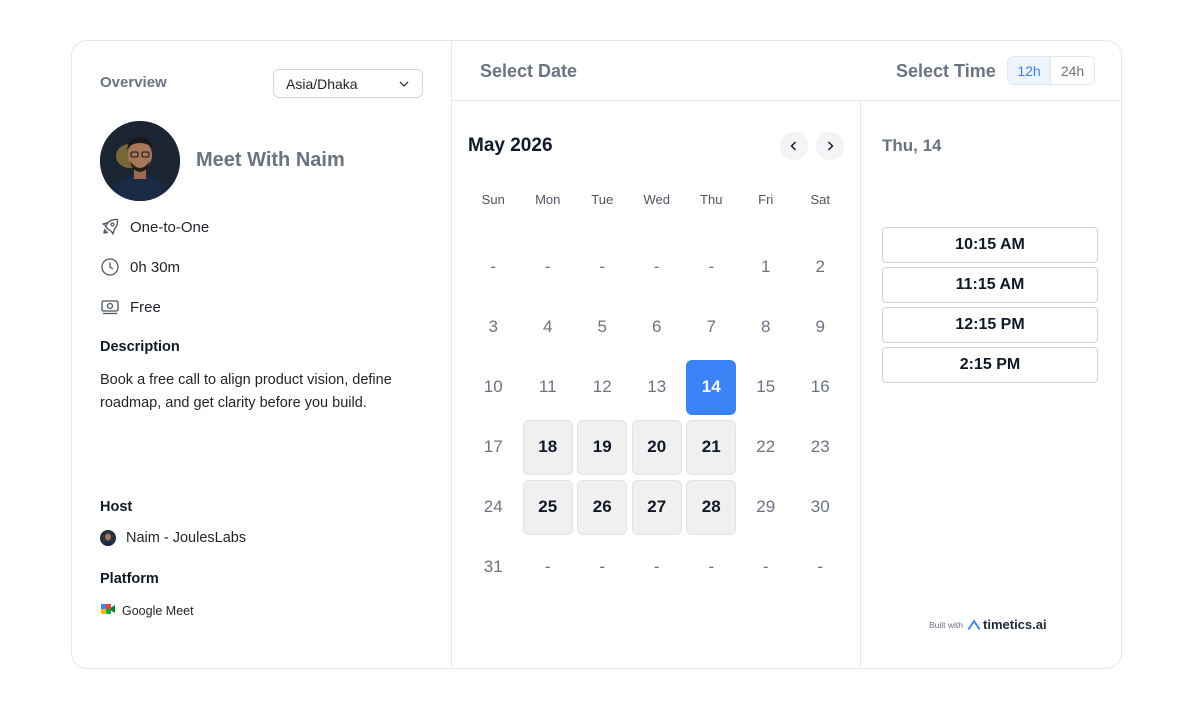 This screenshot has width=1187, height=702. I want to click on calendar-day-label: 21, so click(711, 447).